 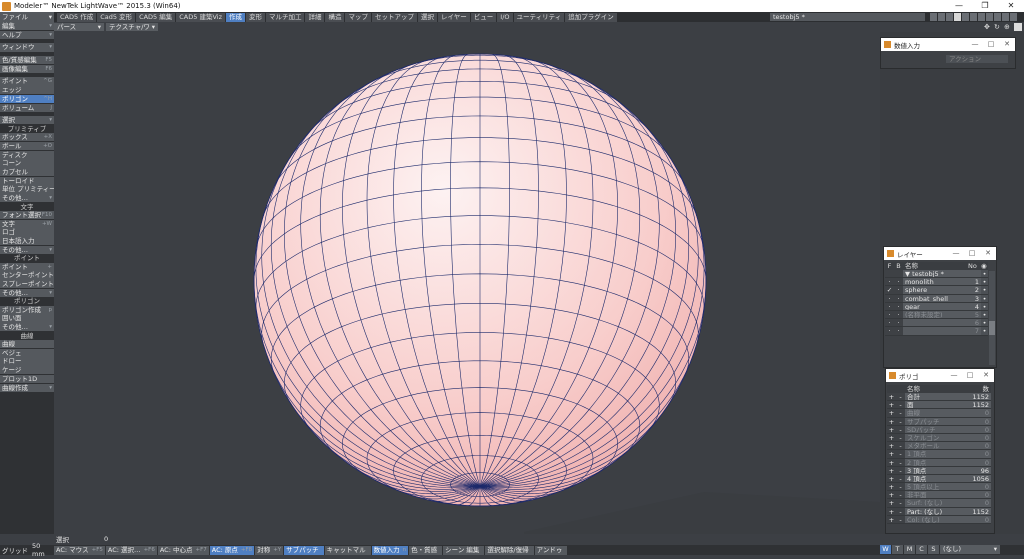 What do you see at coordinates (939, 479) in the screenshot?
I see `stat-row: + -4 頂点 1056` at bounding box center [939, 479].